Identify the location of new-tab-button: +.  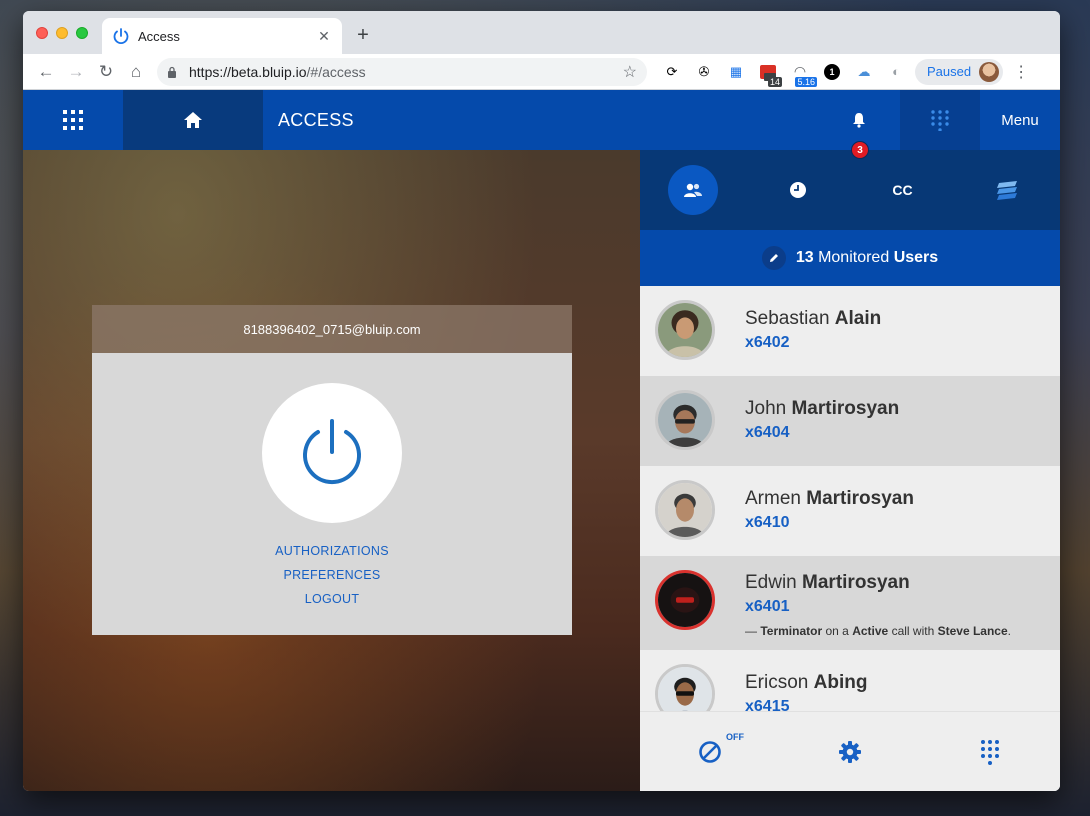
(363, 35).